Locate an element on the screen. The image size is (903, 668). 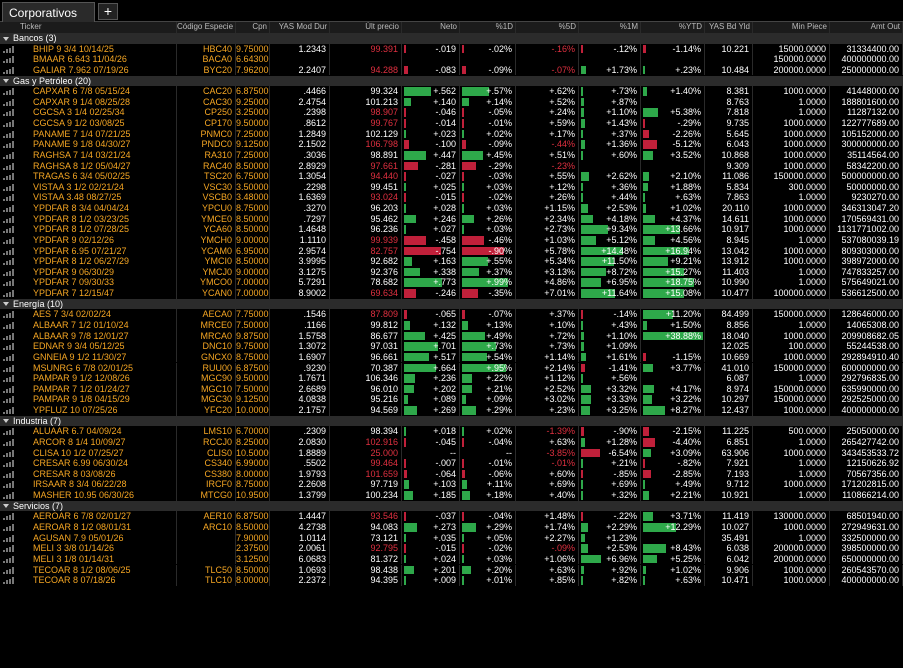
ticker-text: YPDFAR 8 1/2 06/27/29 is located at coordinates (64, 261).